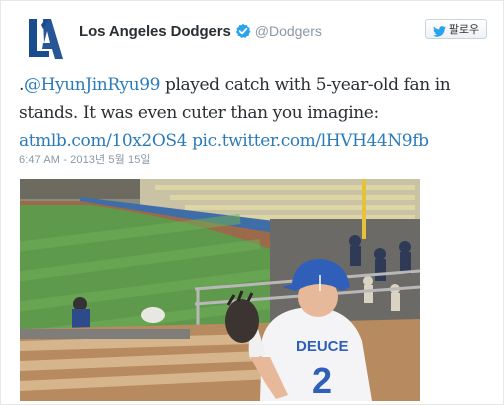 The height and width of the screenshot is (405, 504). I want to click on mention-link: @HyunJinRyu99, so click(92, 85).